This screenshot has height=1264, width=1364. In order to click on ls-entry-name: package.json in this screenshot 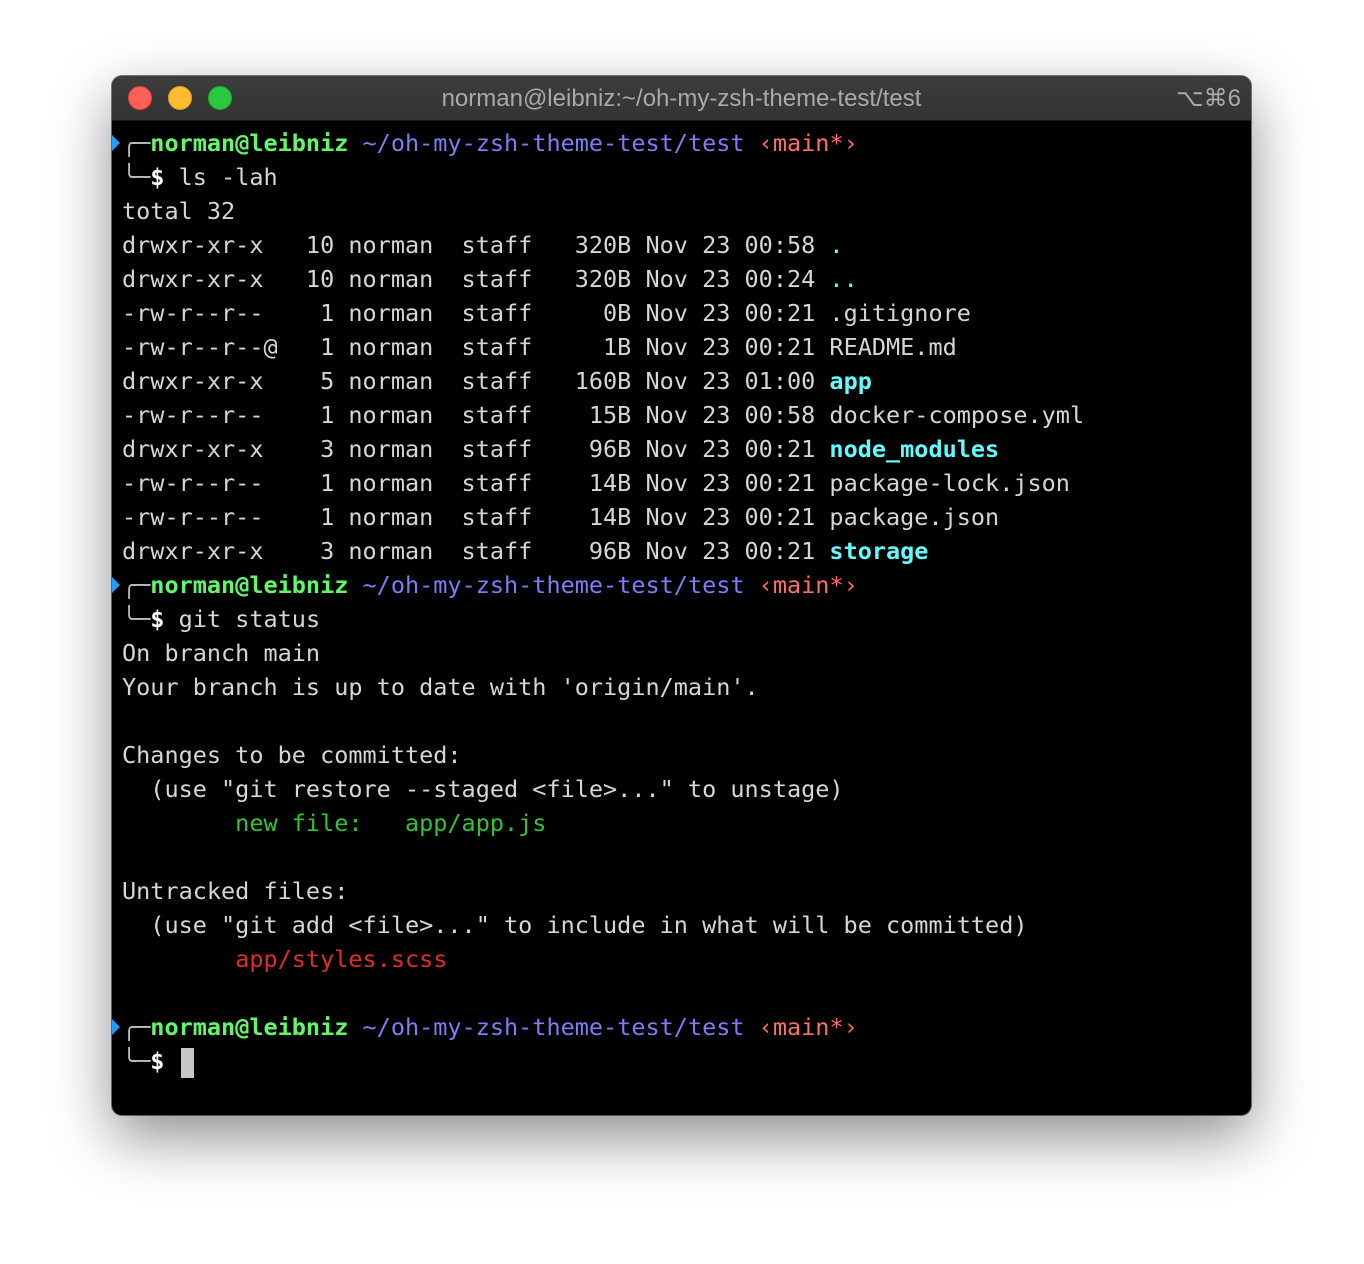, I will do `click(914, 517)`.